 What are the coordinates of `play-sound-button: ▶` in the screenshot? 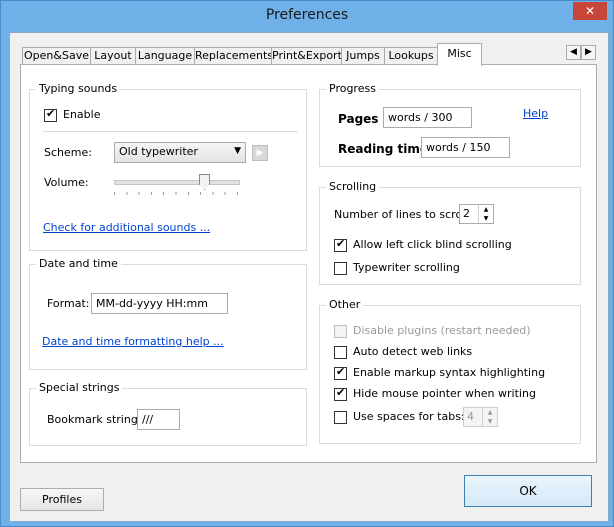 It's located at (260, 153).